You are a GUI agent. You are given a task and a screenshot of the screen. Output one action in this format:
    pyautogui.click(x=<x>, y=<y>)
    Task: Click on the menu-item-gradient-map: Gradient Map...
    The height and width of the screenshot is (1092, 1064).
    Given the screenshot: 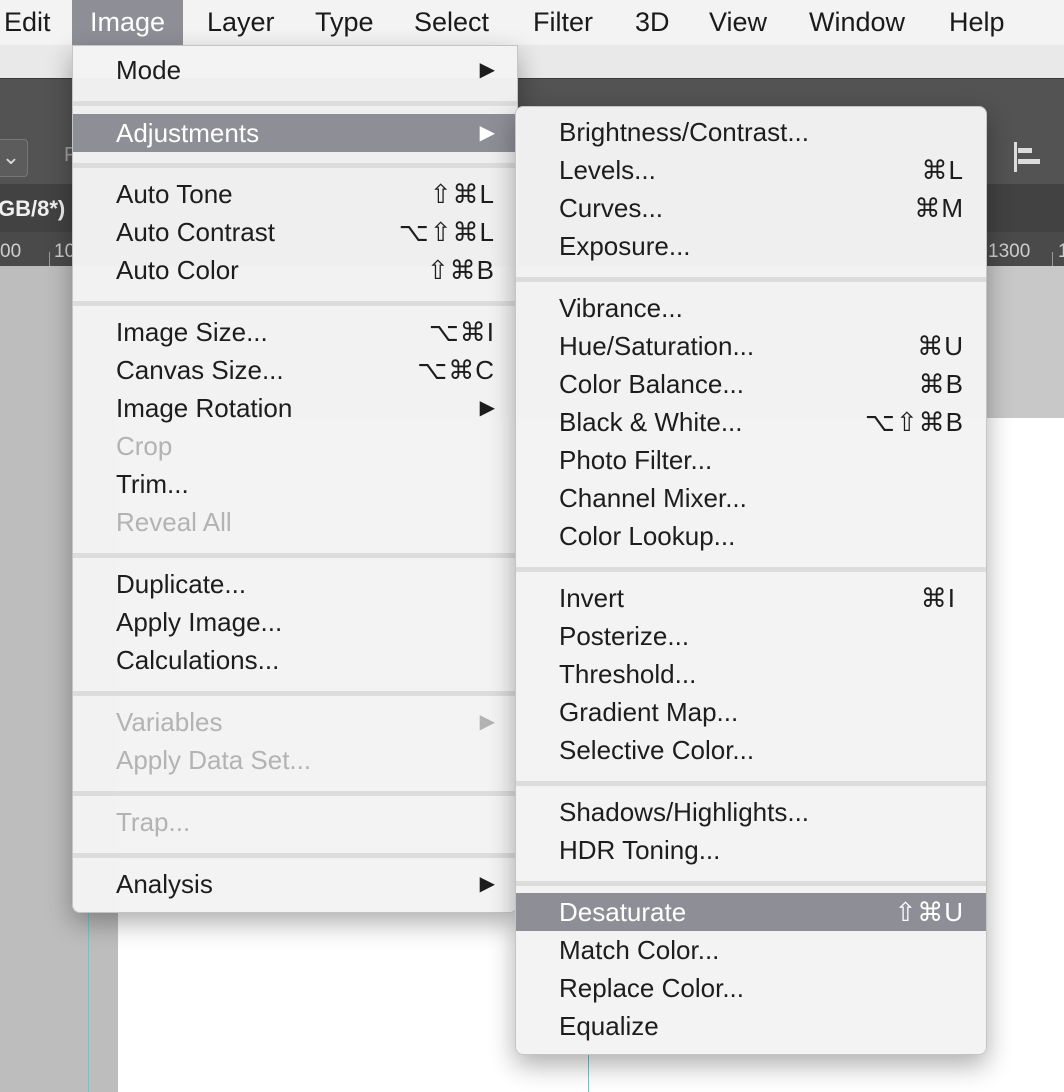 What is the action you would take?
    pyautogui.click(x=751, y=712)
    